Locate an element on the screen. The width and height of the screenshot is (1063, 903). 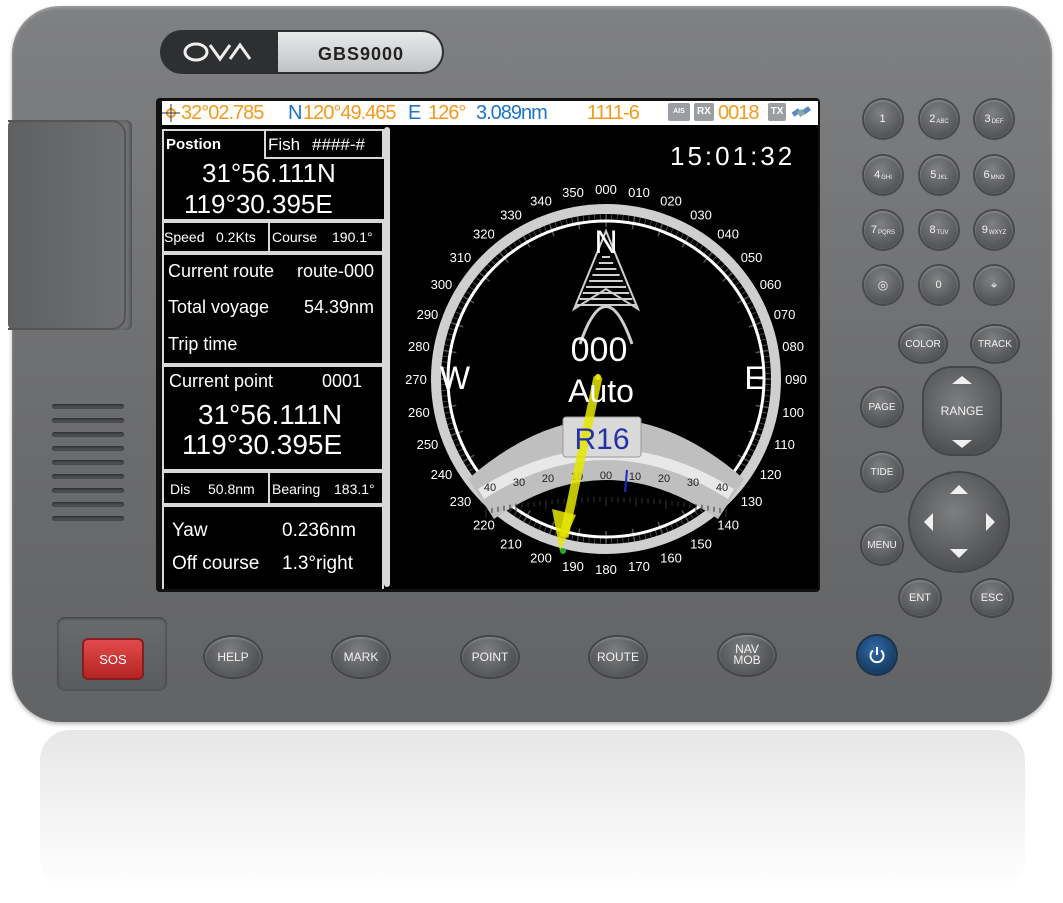
total-voyage-label: Total voyage is located at coordinates (219, 307).